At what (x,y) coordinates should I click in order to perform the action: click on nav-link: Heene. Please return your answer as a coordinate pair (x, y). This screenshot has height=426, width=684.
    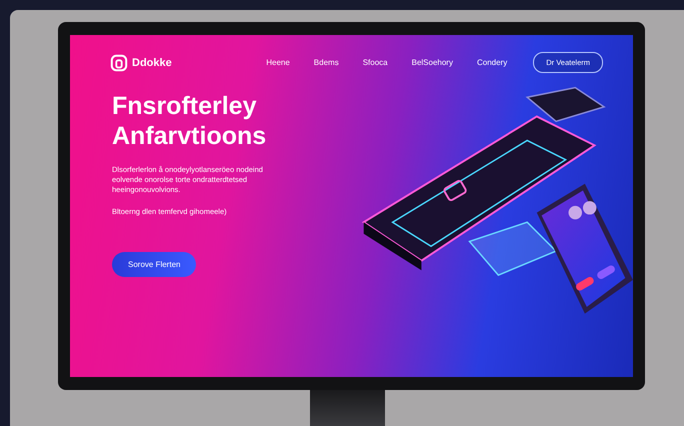
    Looking at the image, I should click on (278, 62).